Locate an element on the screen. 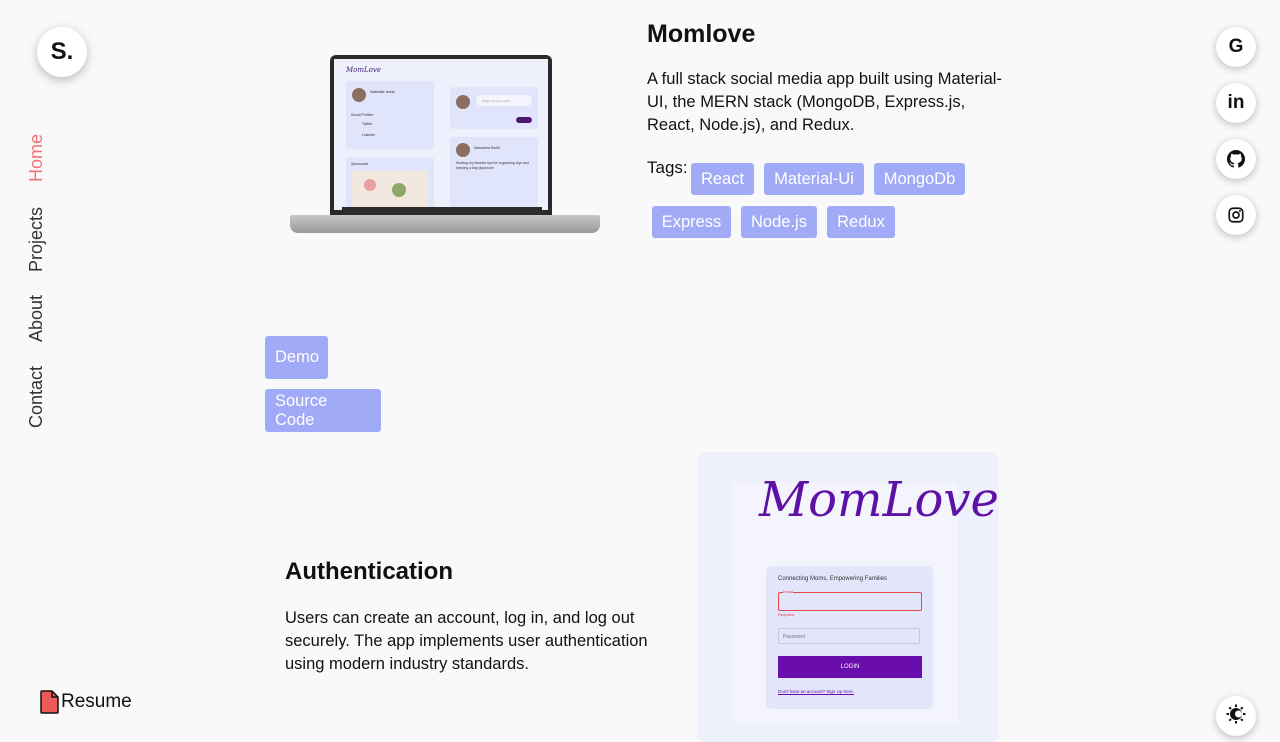 The image size is (1280, 742). source-code-button: Source Code is located at coordinates (323, 410).